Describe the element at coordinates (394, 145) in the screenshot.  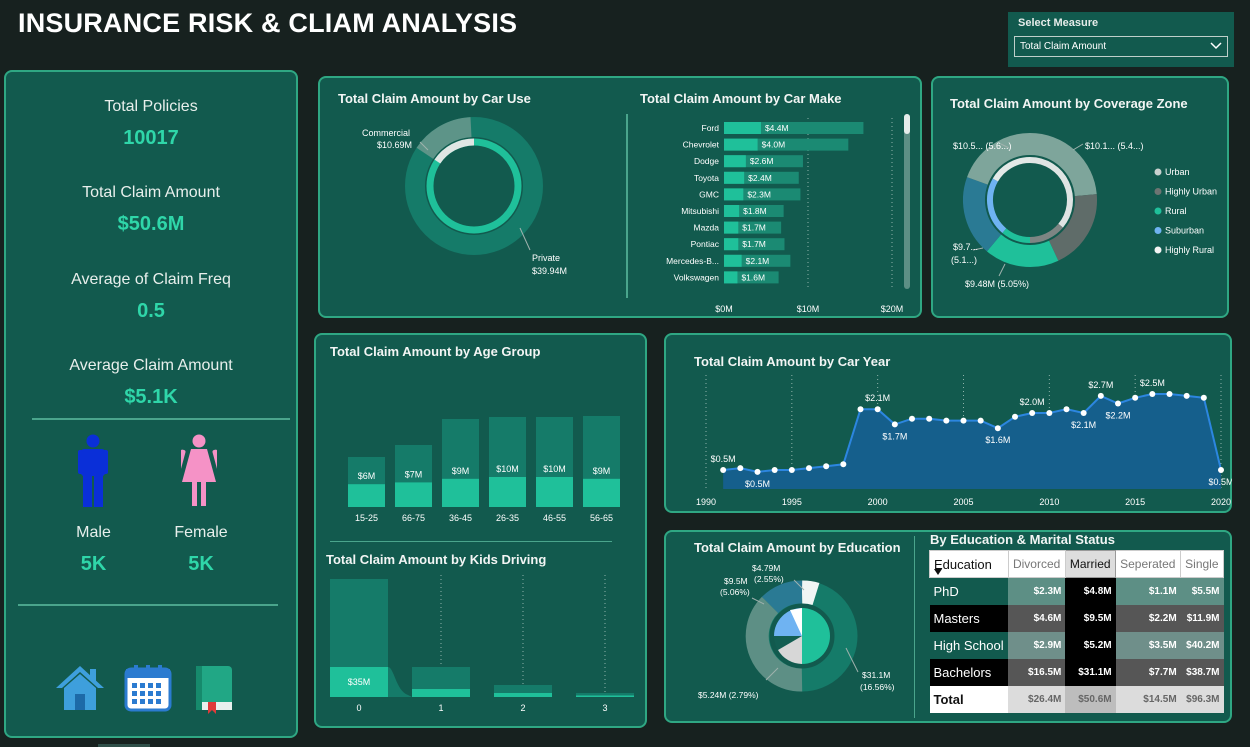
I see `car-use-value-commercial: $10.69M` at that location.